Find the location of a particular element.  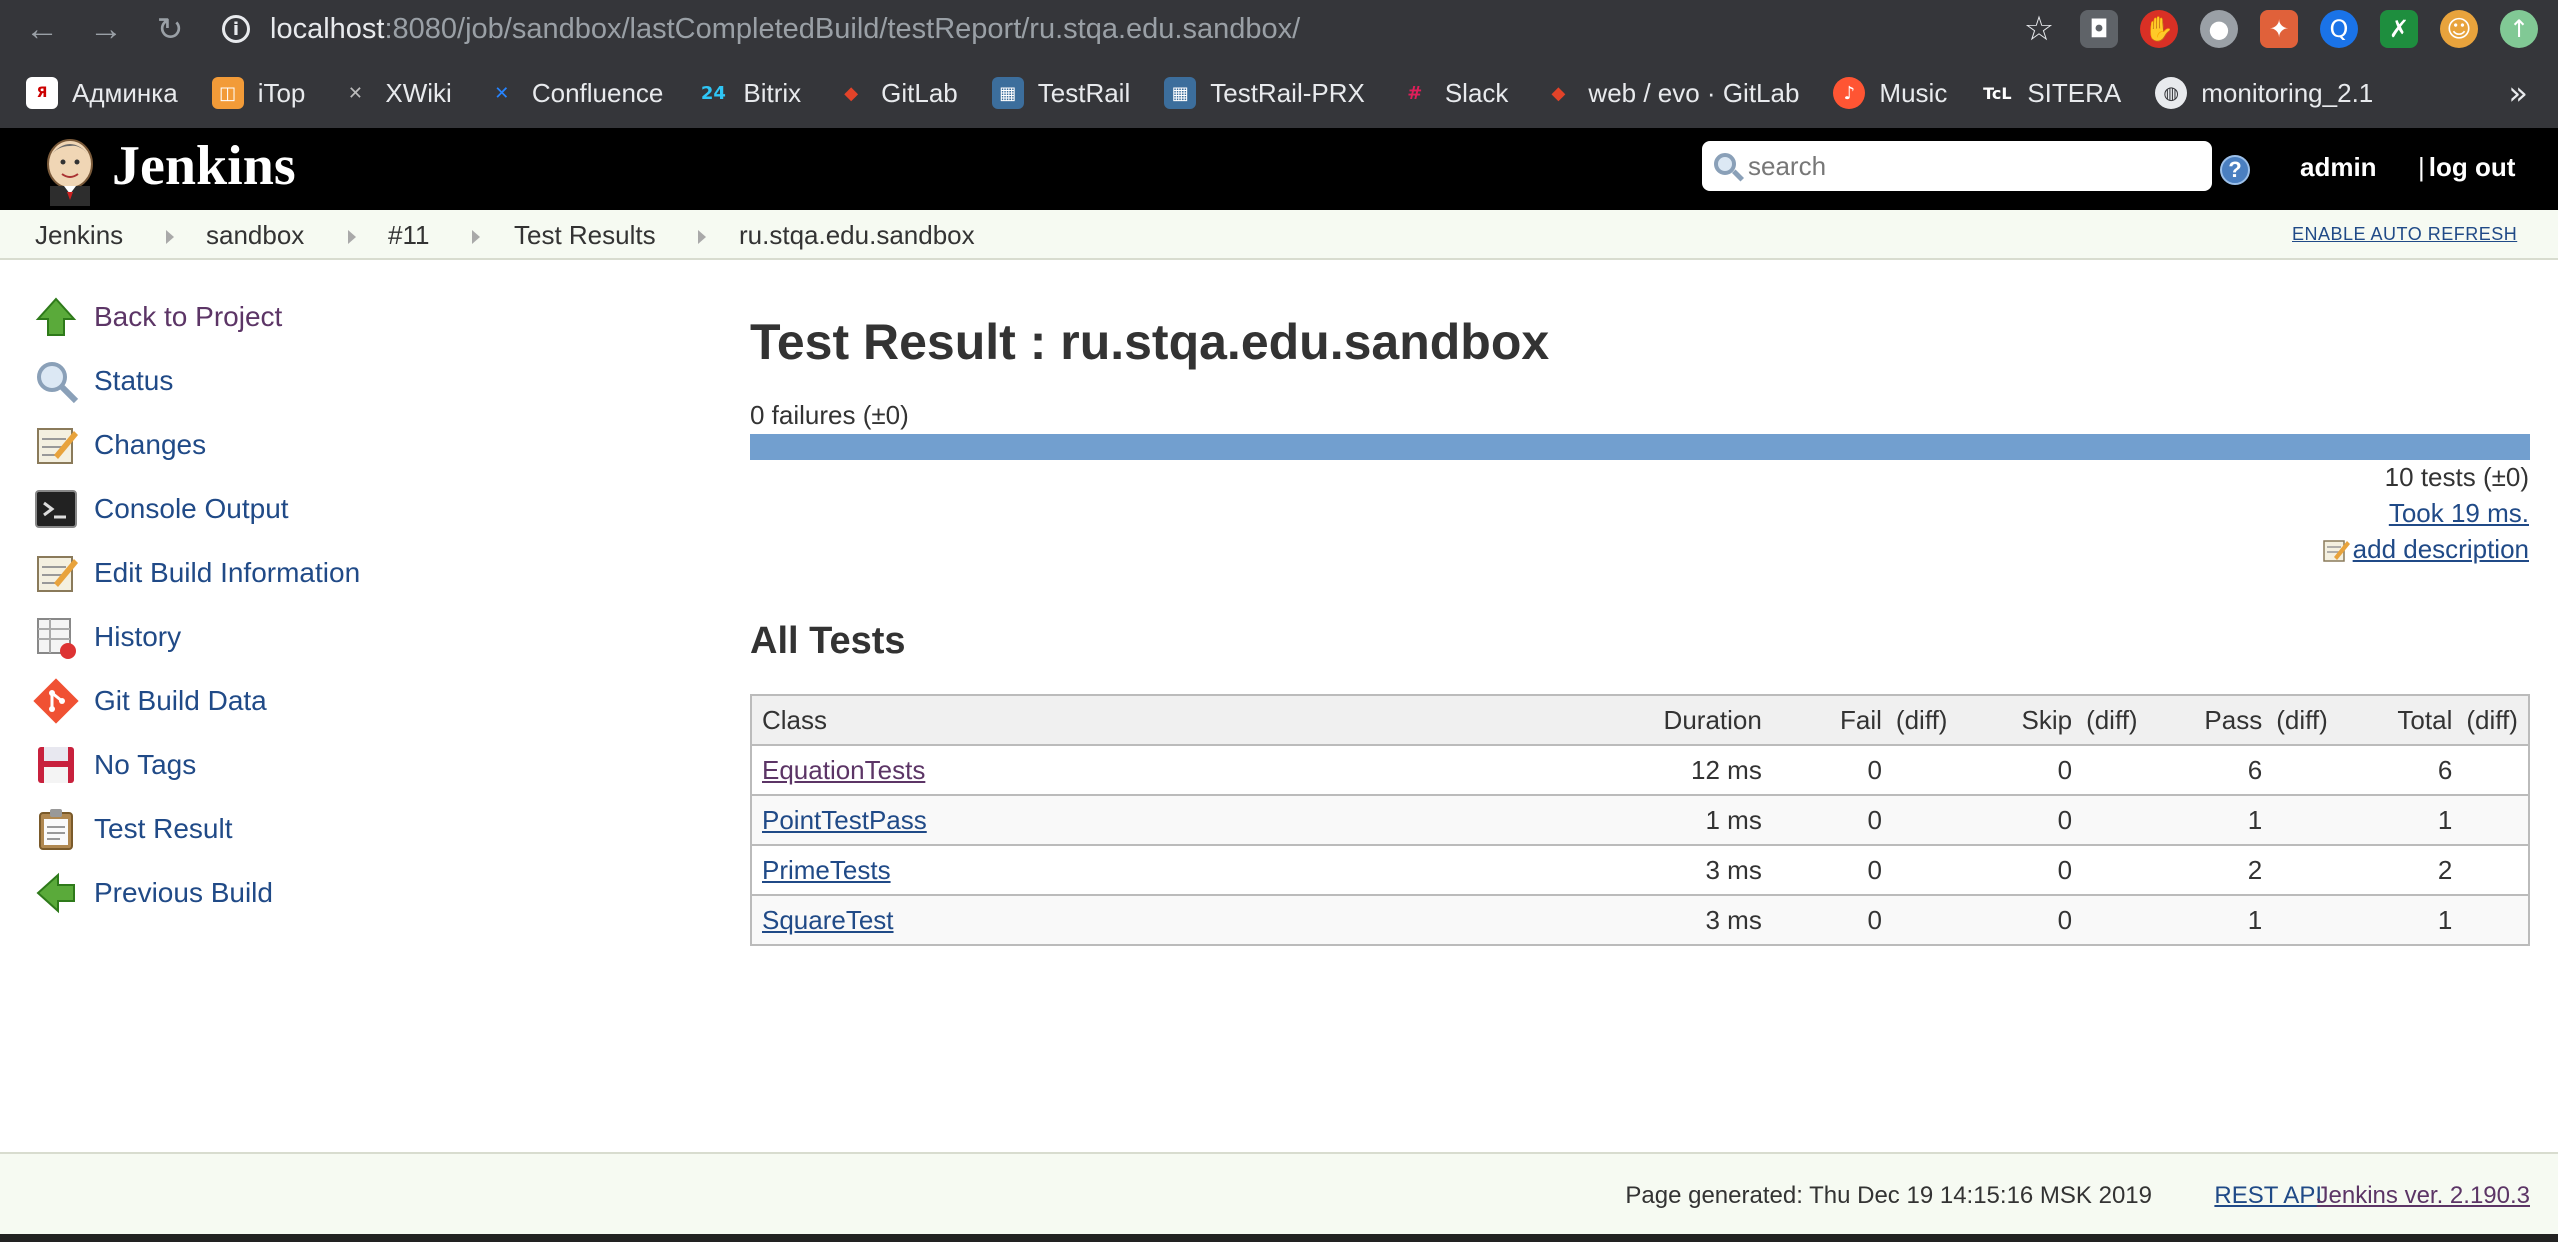

reload-icon: ↻ is located at coordinates (170, 29).